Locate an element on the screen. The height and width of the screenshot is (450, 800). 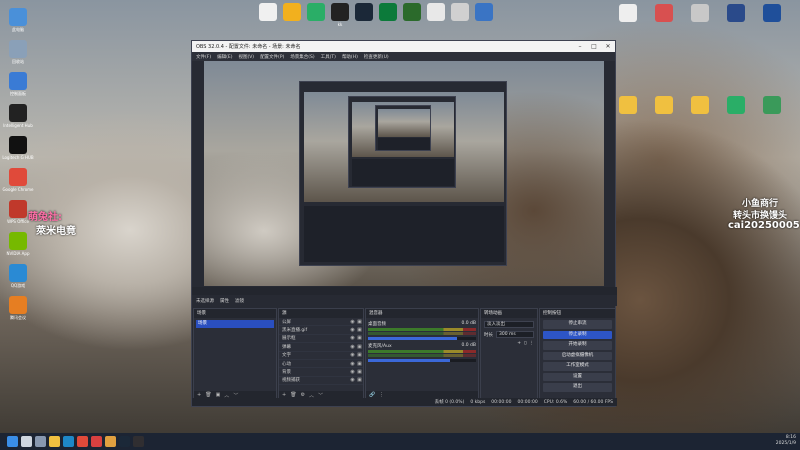
scenes-title: 场景 is located at coordinates (235, 313).